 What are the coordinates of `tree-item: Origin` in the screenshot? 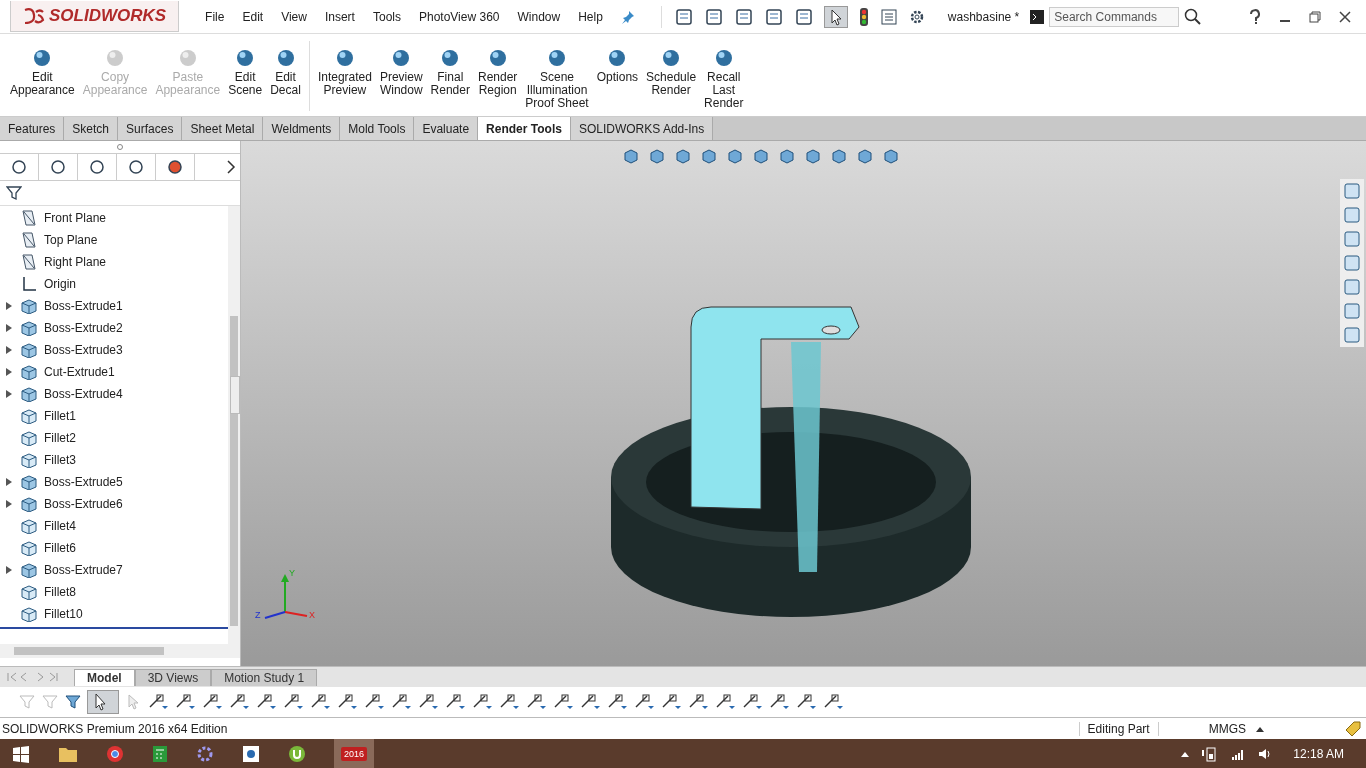 It's located at (114, 284).